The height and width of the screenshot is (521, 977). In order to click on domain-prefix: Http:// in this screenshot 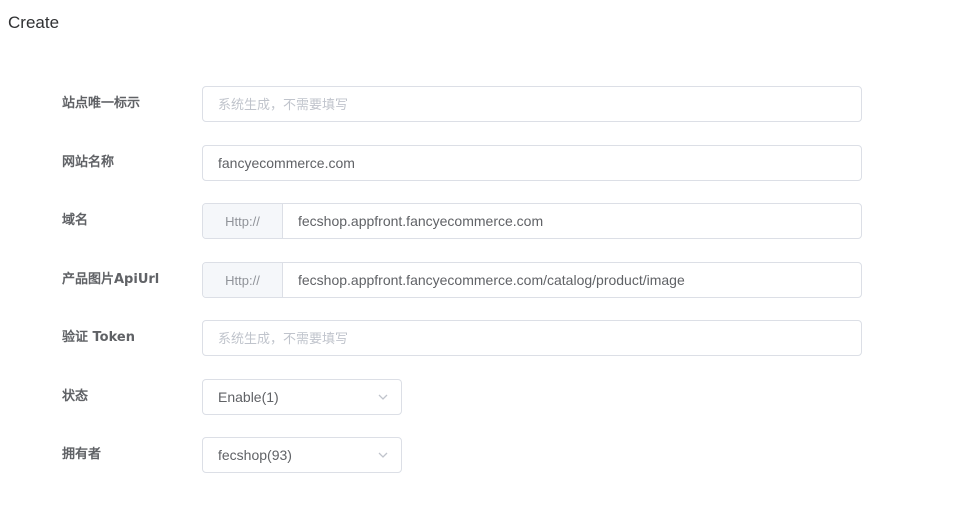, I will do `click(243, 221)`.